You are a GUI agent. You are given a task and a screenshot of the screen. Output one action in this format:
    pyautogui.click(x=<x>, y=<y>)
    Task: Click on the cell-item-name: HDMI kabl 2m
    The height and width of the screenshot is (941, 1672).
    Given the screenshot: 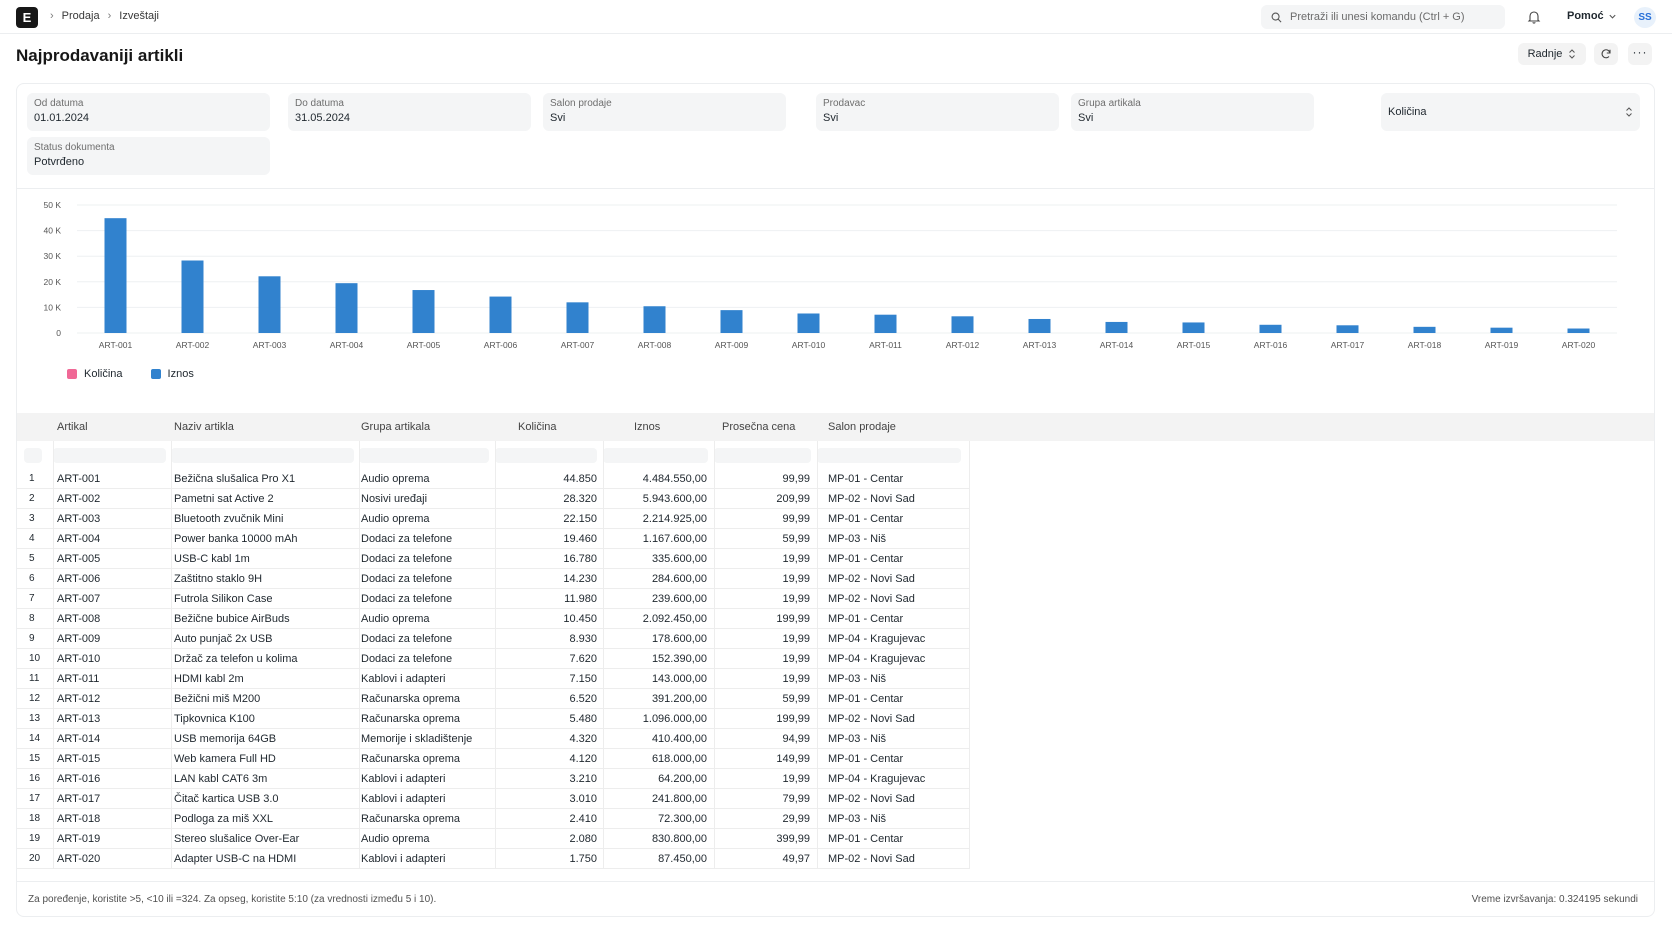 What is the action you would take?
    pyautogui.click(x=209, y=679)
    